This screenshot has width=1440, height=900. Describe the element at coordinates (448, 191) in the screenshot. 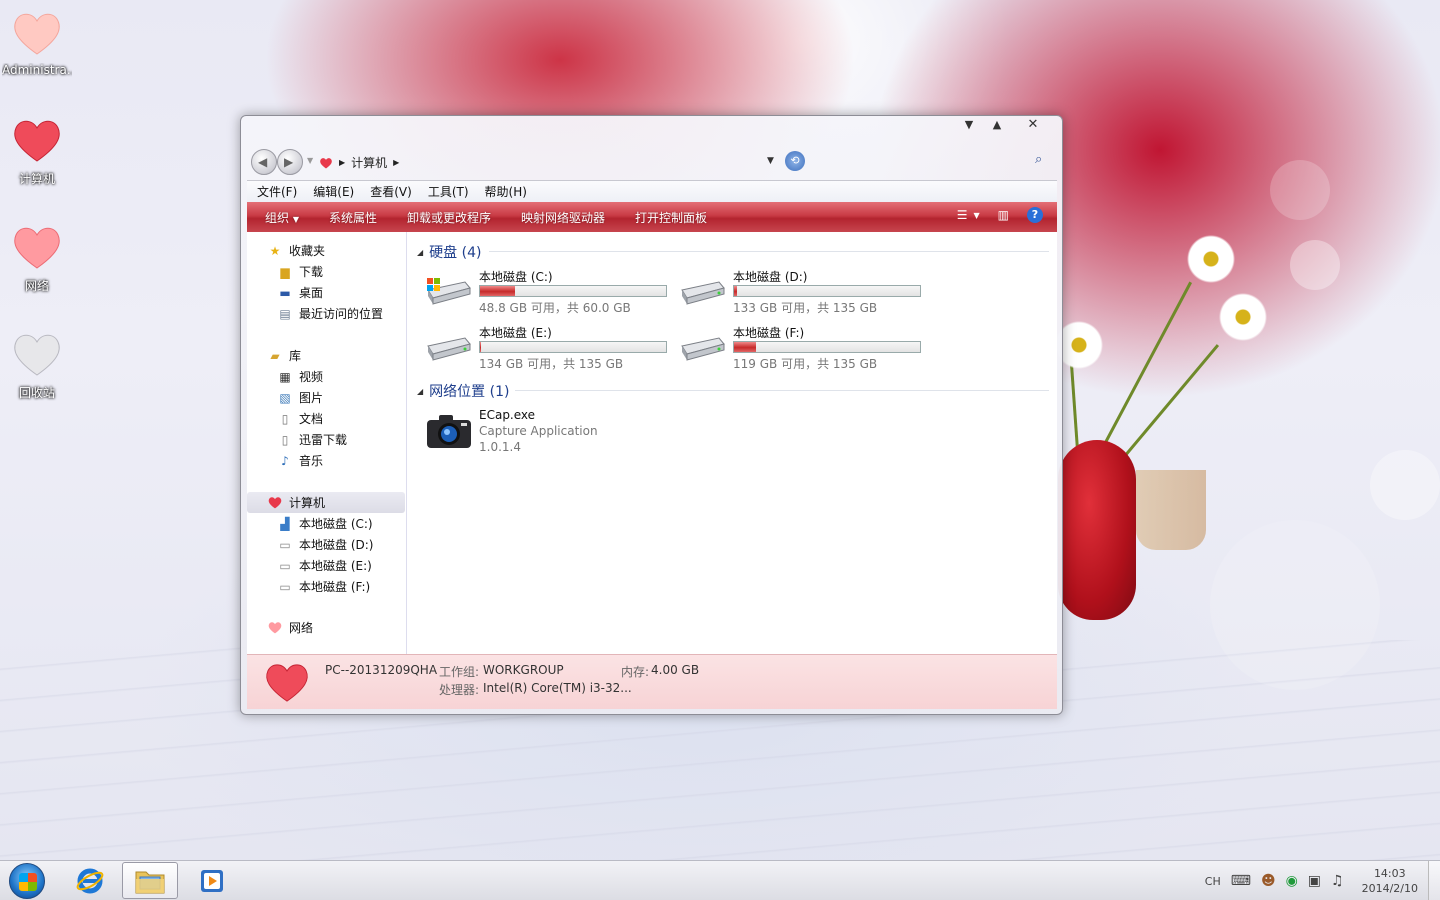

I see `menu-tools: 工具(T)` at that location.